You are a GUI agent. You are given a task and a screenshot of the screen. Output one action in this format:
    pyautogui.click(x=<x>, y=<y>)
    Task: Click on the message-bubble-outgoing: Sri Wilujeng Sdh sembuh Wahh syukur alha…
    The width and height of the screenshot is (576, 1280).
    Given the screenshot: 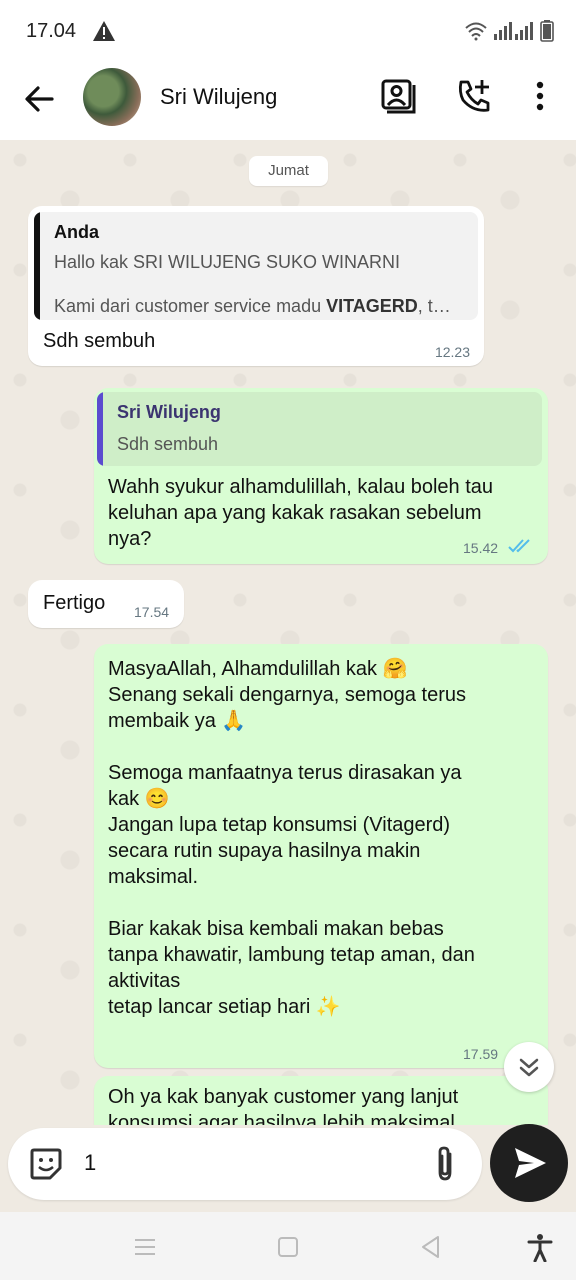 What is the action you would take?
    pyautogui.click(x=321, y=476)
    